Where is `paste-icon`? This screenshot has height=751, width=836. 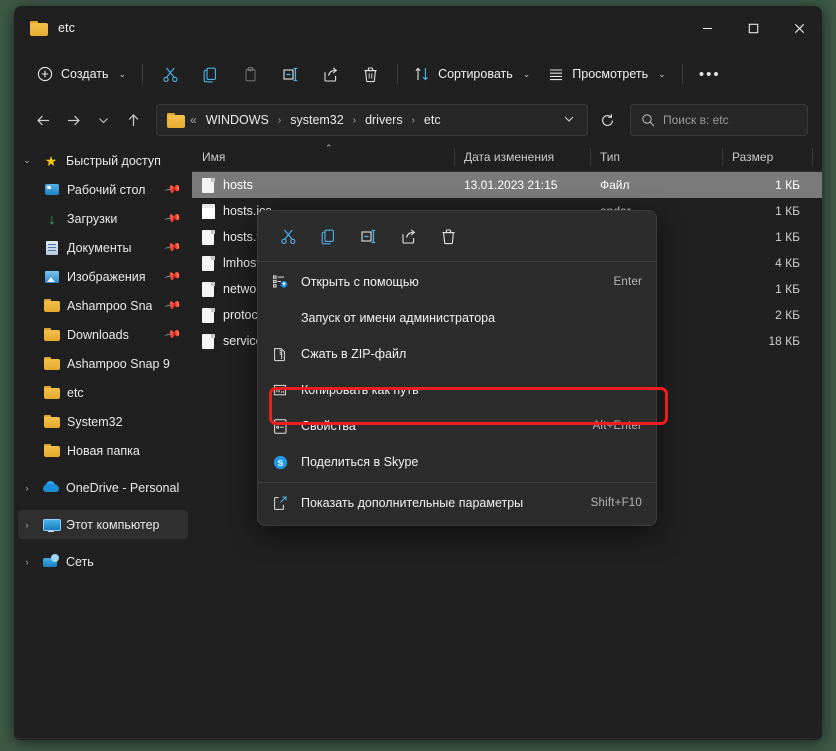
paste-icon is located at coordinates (250, 73).